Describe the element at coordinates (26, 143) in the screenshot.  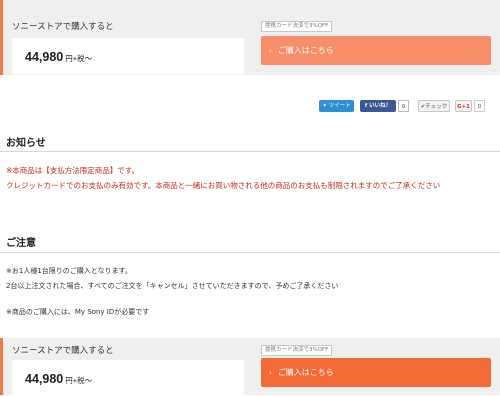
I see `notice-title: お知らせ` at that location.